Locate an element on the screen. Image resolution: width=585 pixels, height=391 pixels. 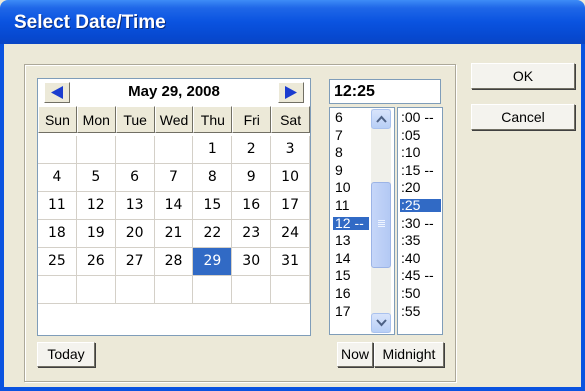
left-arrow-icon is located at coordinates (57, 92).